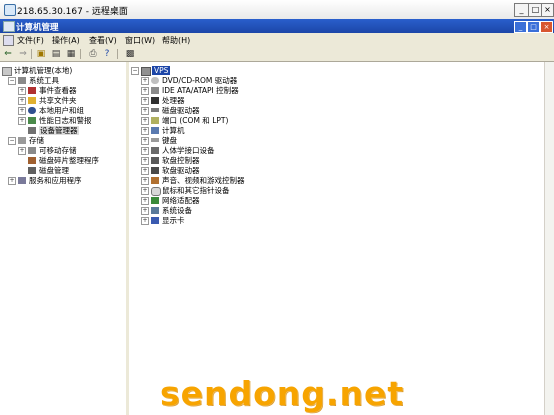  What do you see at coordinates (521, 10) in the screenshot?
I see `minimize-button: _` at bounding box center [521, 10].